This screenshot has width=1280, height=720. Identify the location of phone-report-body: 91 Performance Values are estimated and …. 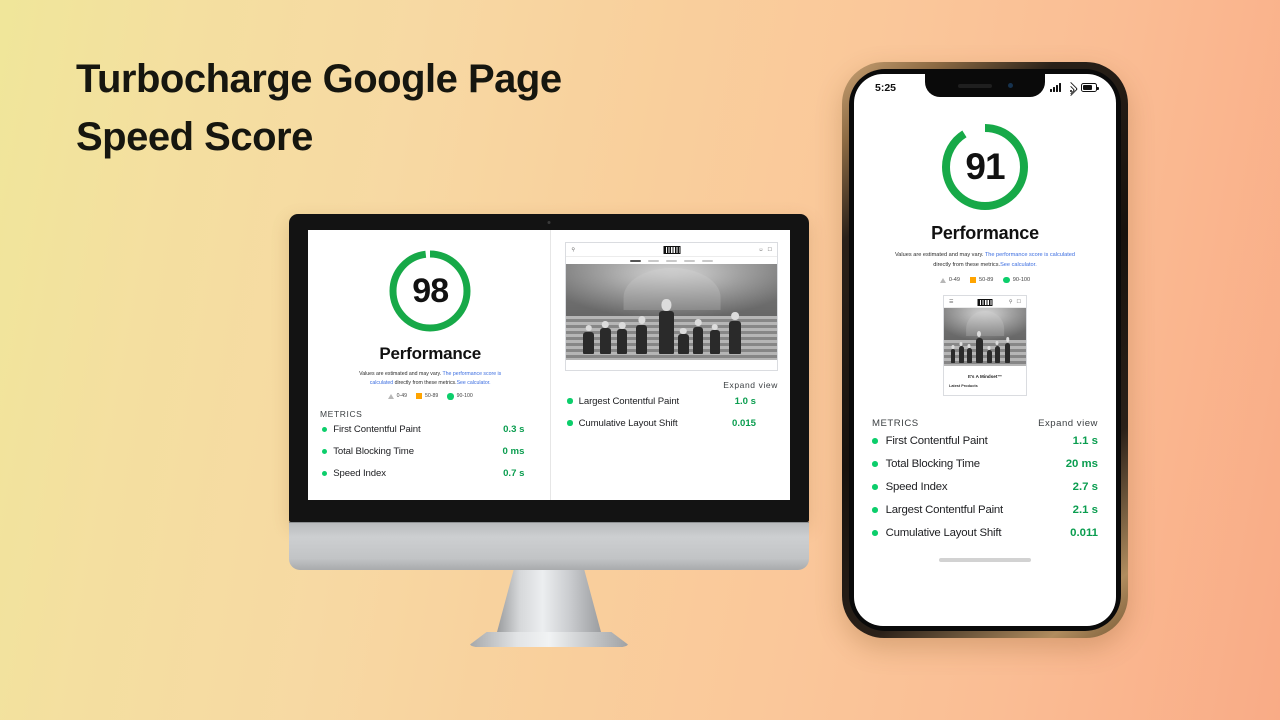
(985, 341).